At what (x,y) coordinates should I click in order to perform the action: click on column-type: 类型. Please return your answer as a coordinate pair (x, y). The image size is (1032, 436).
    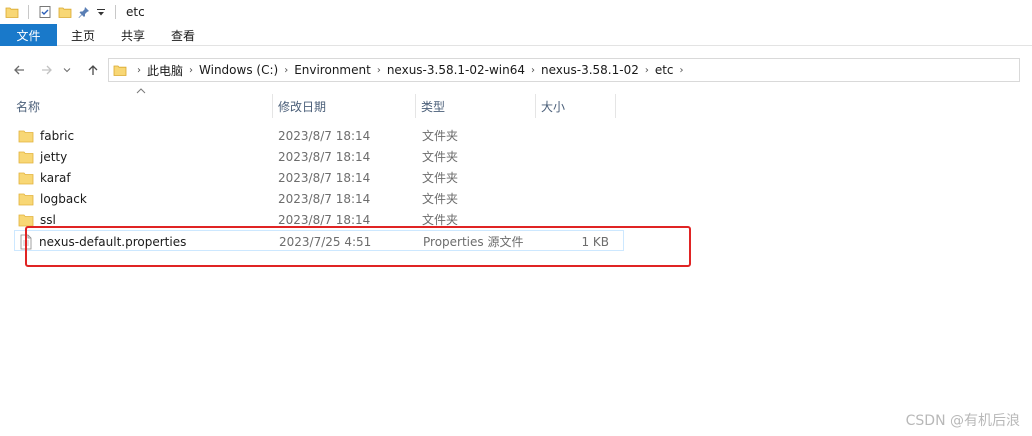
    Looking at the image, I should click on (475, 106).